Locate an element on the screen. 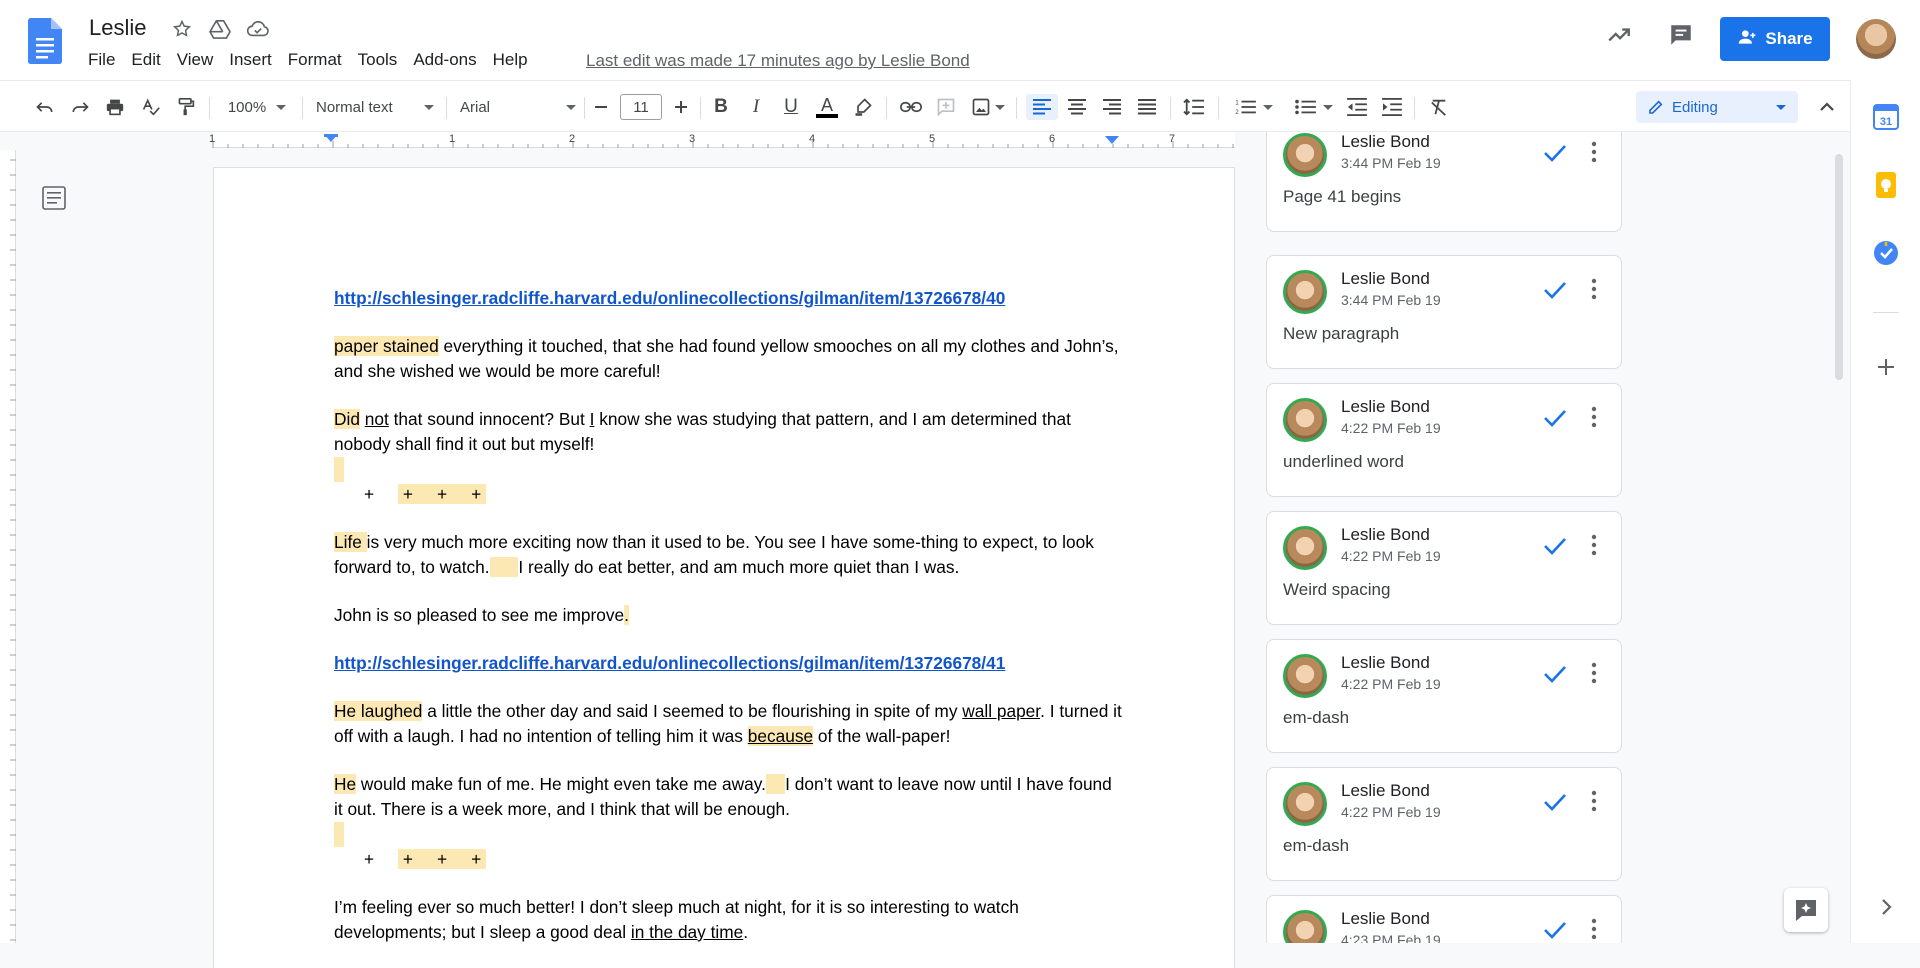  hide-menus-chevron-up-icon is located at coordinates (1827, 107).